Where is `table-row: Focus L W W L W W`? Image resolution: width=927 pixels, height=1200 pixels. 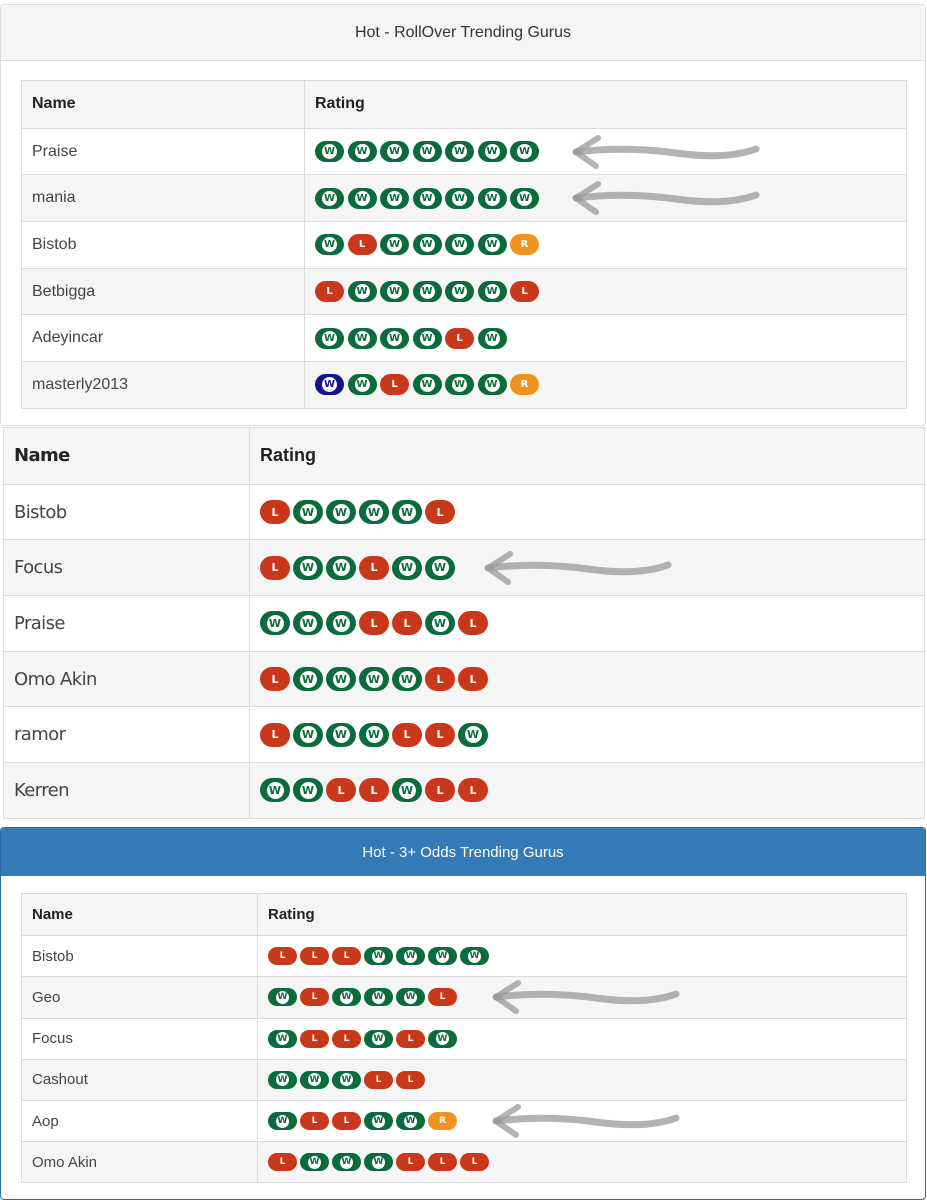 table-row: Focus L W W L W W is located at coordinates (464, 567).